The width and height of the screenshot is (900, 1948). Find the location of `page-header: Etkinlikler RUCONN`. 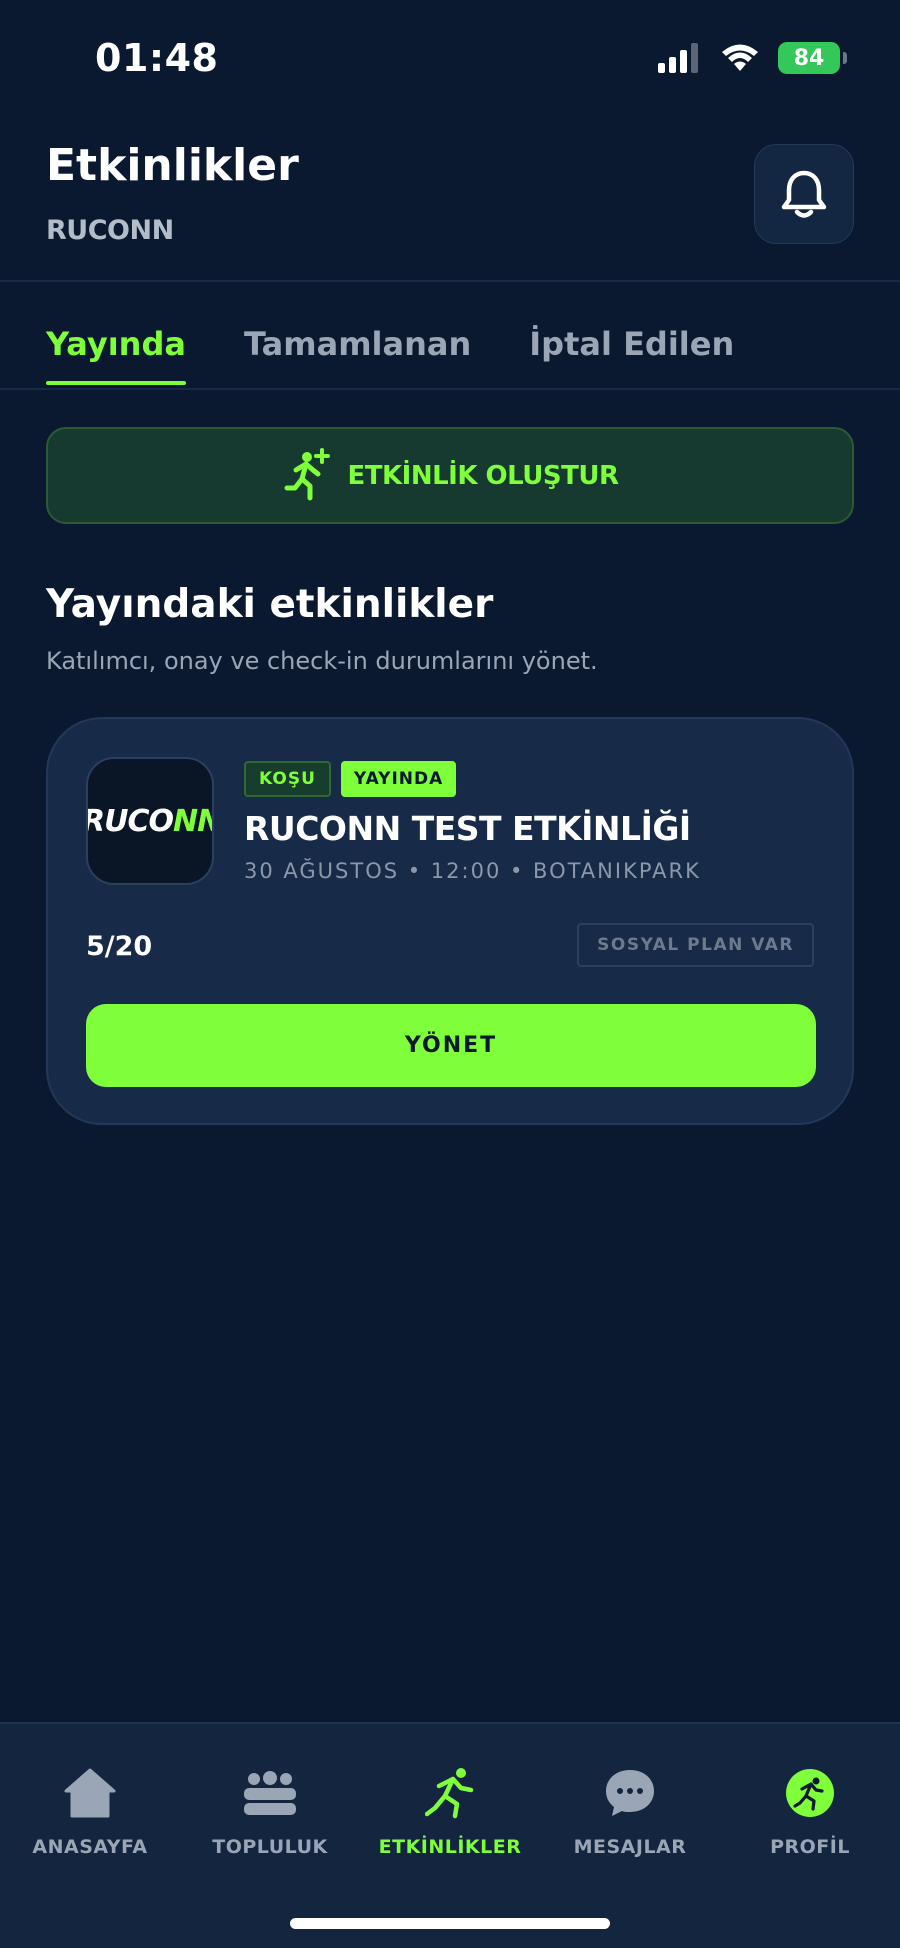

page-header: Etkinlikler RUCONN is located at coordinates (172, 193).